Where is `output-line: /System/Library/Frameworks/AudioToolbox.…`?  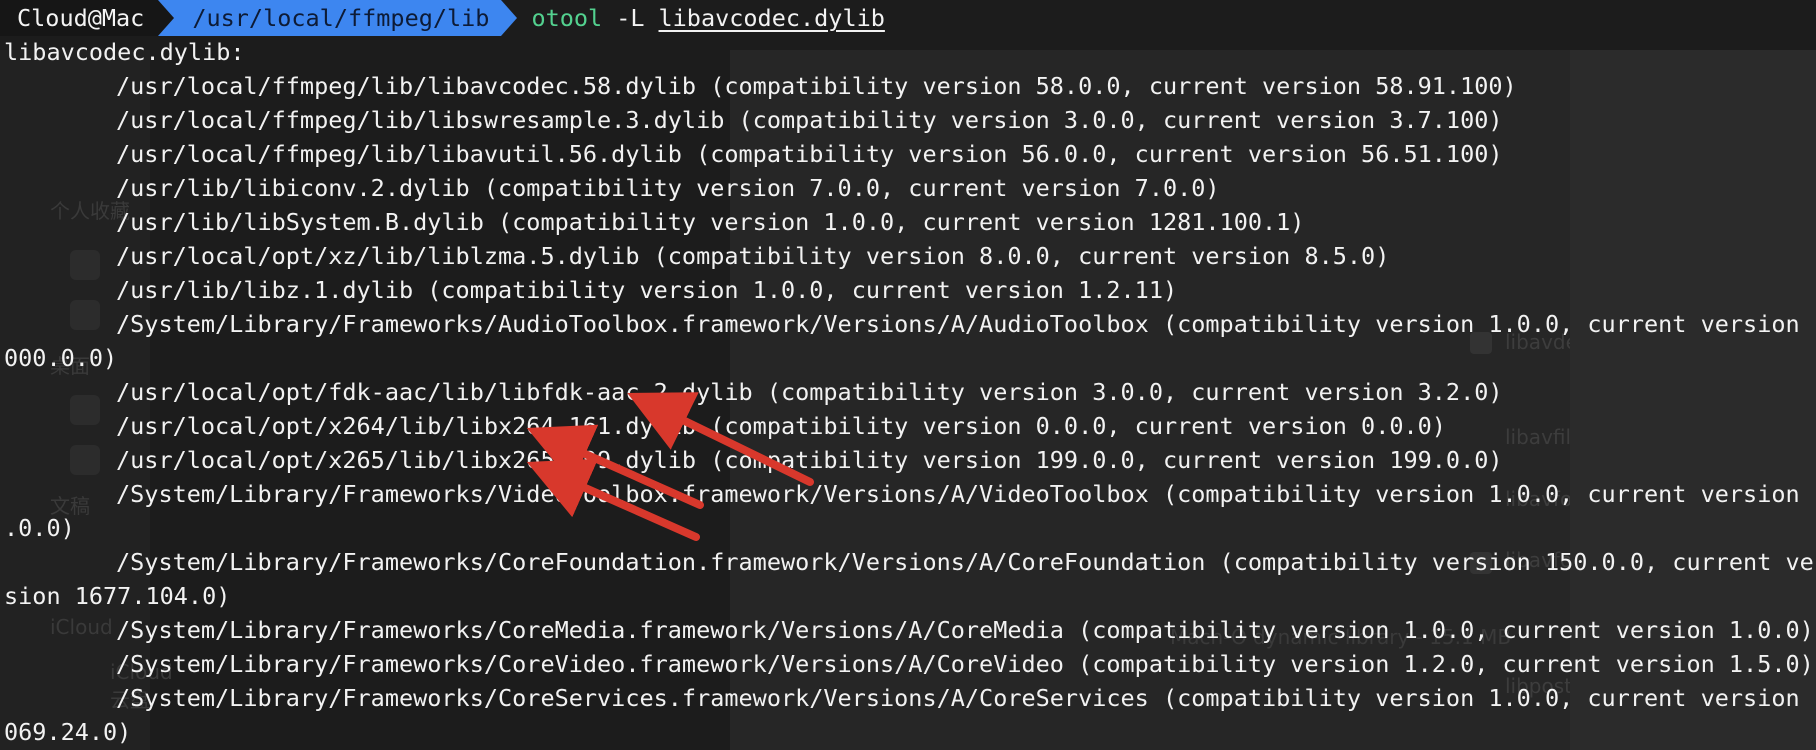 output-line: /System/Library/Frameworks/AudioToolbox.… is located at coordinates (966, 324).